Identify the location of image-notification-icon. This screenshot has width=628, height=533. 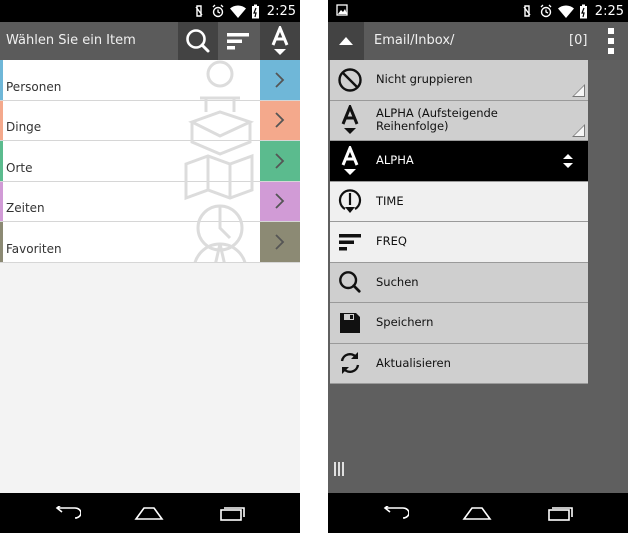
(342, 10).